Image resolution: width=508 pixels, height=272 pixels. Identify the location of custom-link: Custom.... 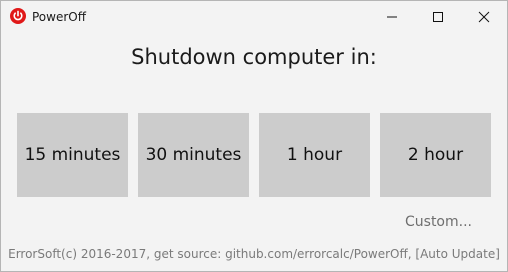
(438, 222).